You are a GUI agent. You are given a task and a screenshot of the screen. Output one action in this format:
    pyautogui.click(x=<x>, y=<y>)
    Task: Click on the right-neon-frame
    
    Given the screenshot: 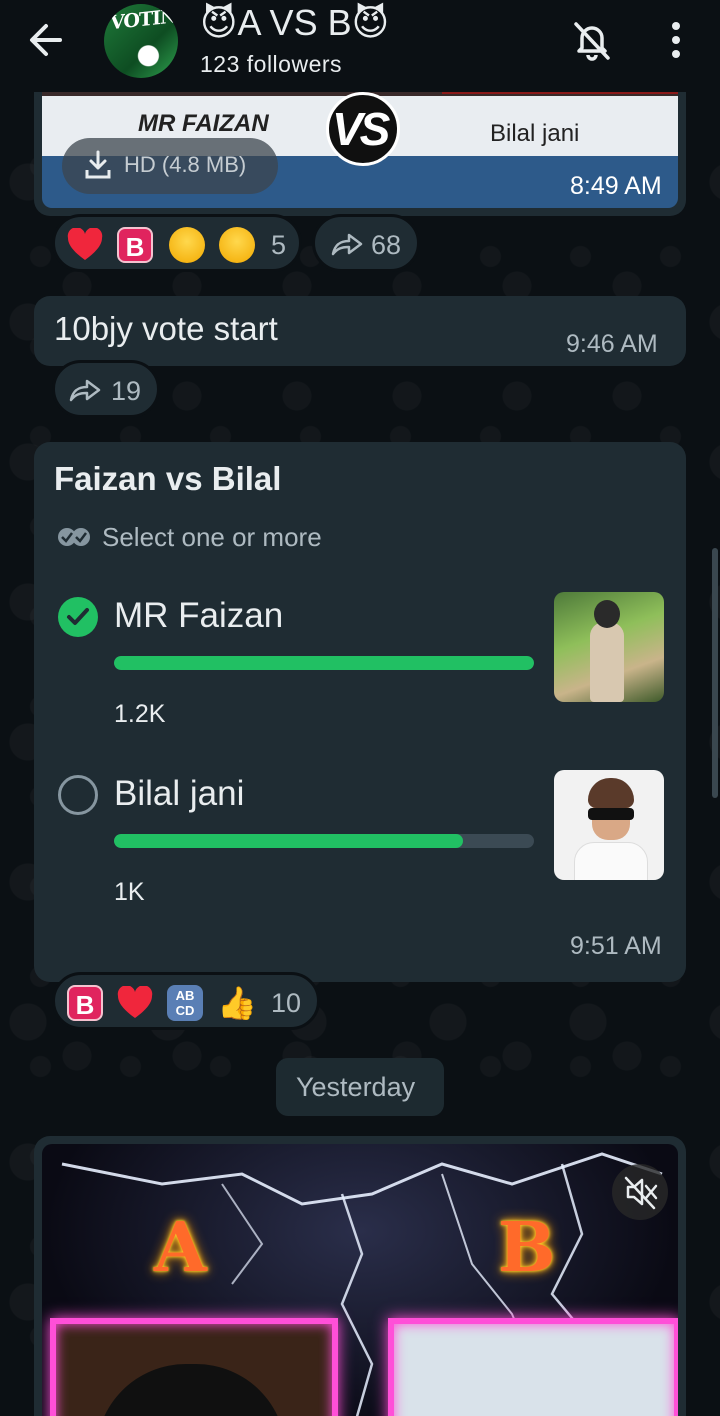 What is the action you would take?
    pyautogui.click(x=533, y=1367)
    